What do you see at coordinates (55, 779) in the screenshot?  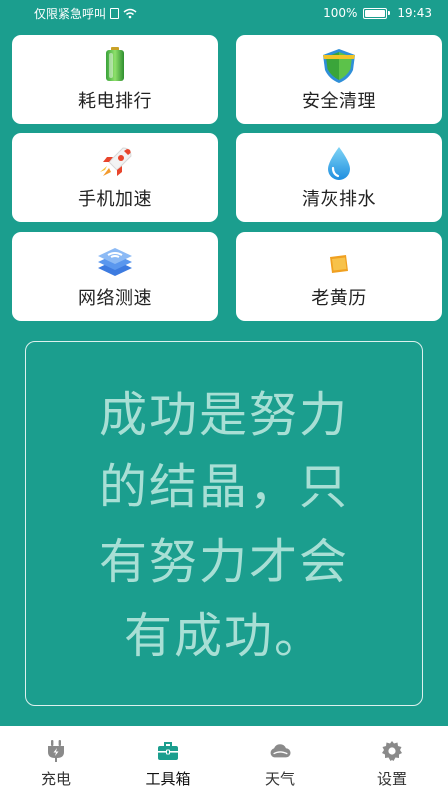 I see `nav-label: 充电` at bounding box center [55, 779].